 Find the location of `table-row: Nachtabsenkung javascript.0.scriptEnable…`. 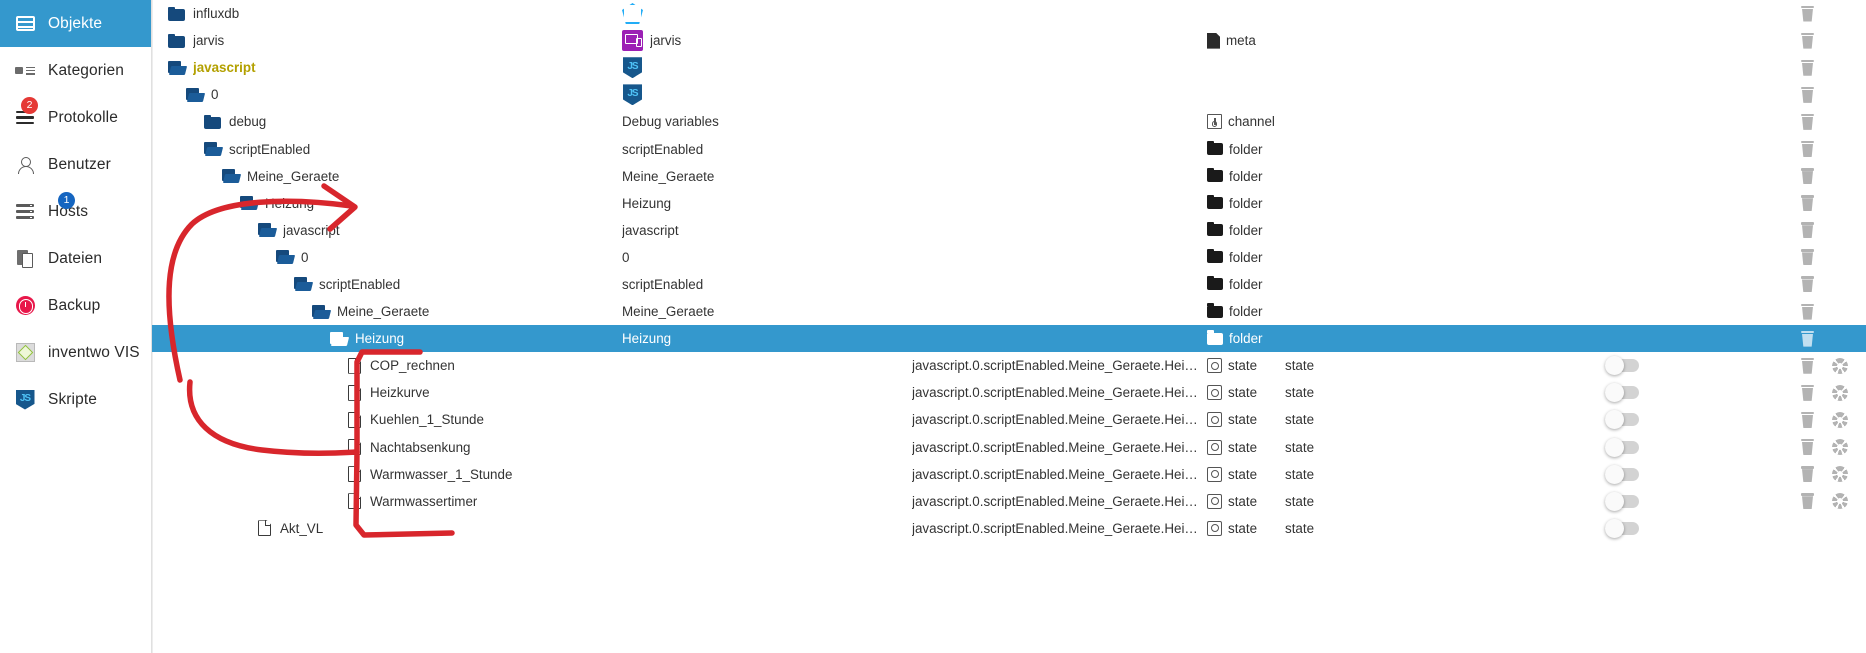

table-row: Nachtabsenkung javascript.0.scriptEnable… is located at coordinates (1009, 447).